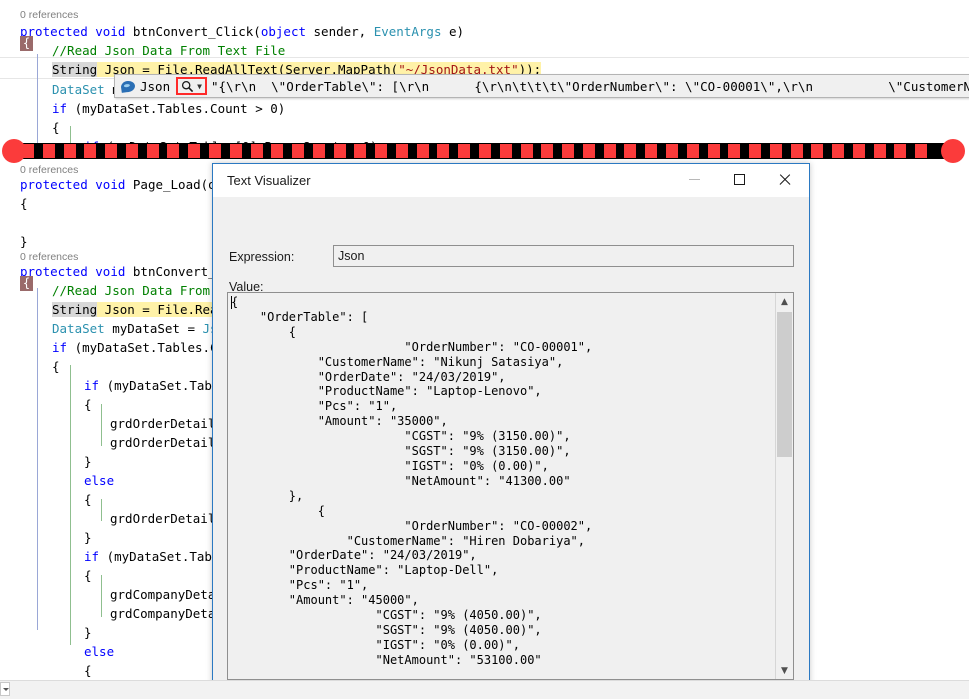  What do you see at coordinates (511, 180) in the screenshot?
I see `dialog-titlebar: Text Visualizer` at bounding box center [511, 180].